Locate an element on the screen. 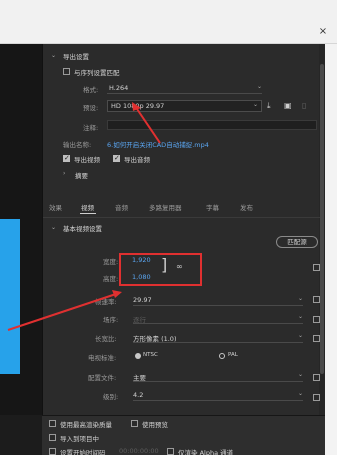  height-label: 高度: is located at coordinates (111, 279).